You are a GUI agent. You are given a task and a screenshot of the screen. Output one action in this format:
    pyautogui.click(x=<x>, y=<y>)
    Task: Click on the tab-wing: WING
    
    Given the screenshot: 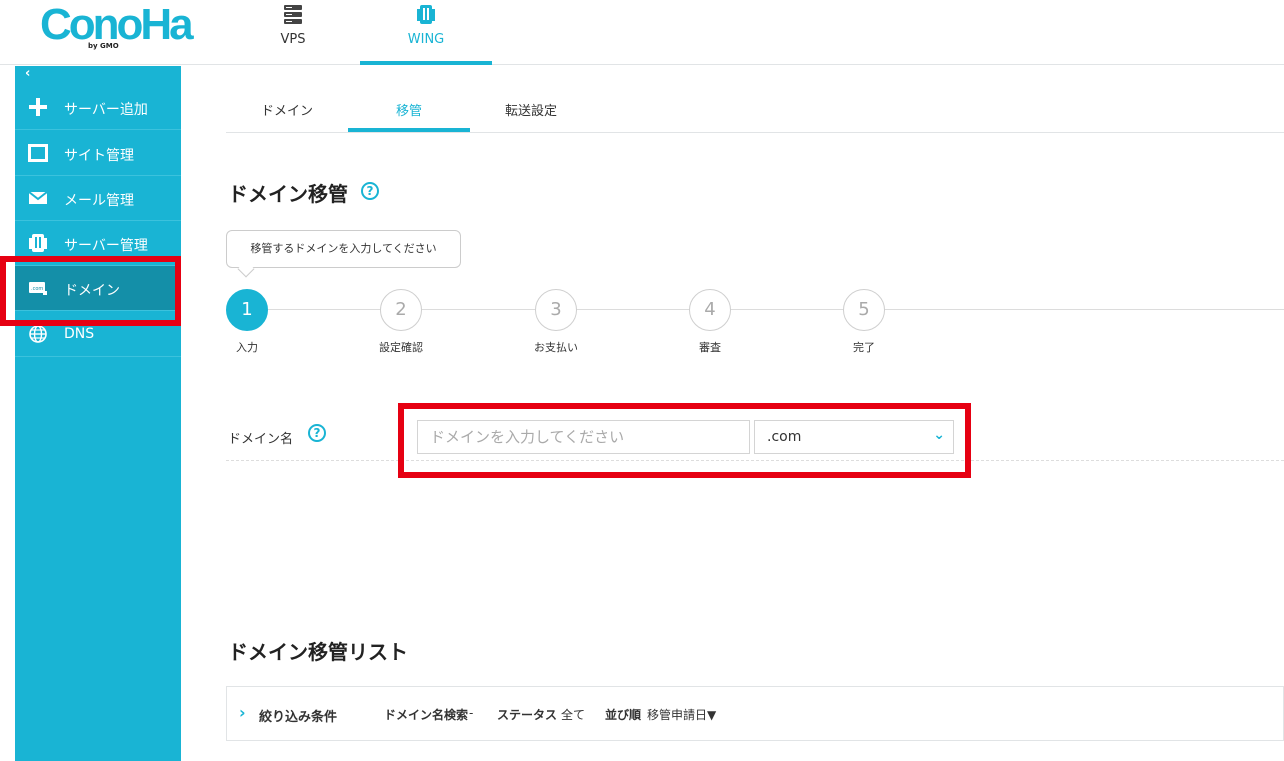 What is the action you would take?
    pyautogui.click(x=426, y=32)
    